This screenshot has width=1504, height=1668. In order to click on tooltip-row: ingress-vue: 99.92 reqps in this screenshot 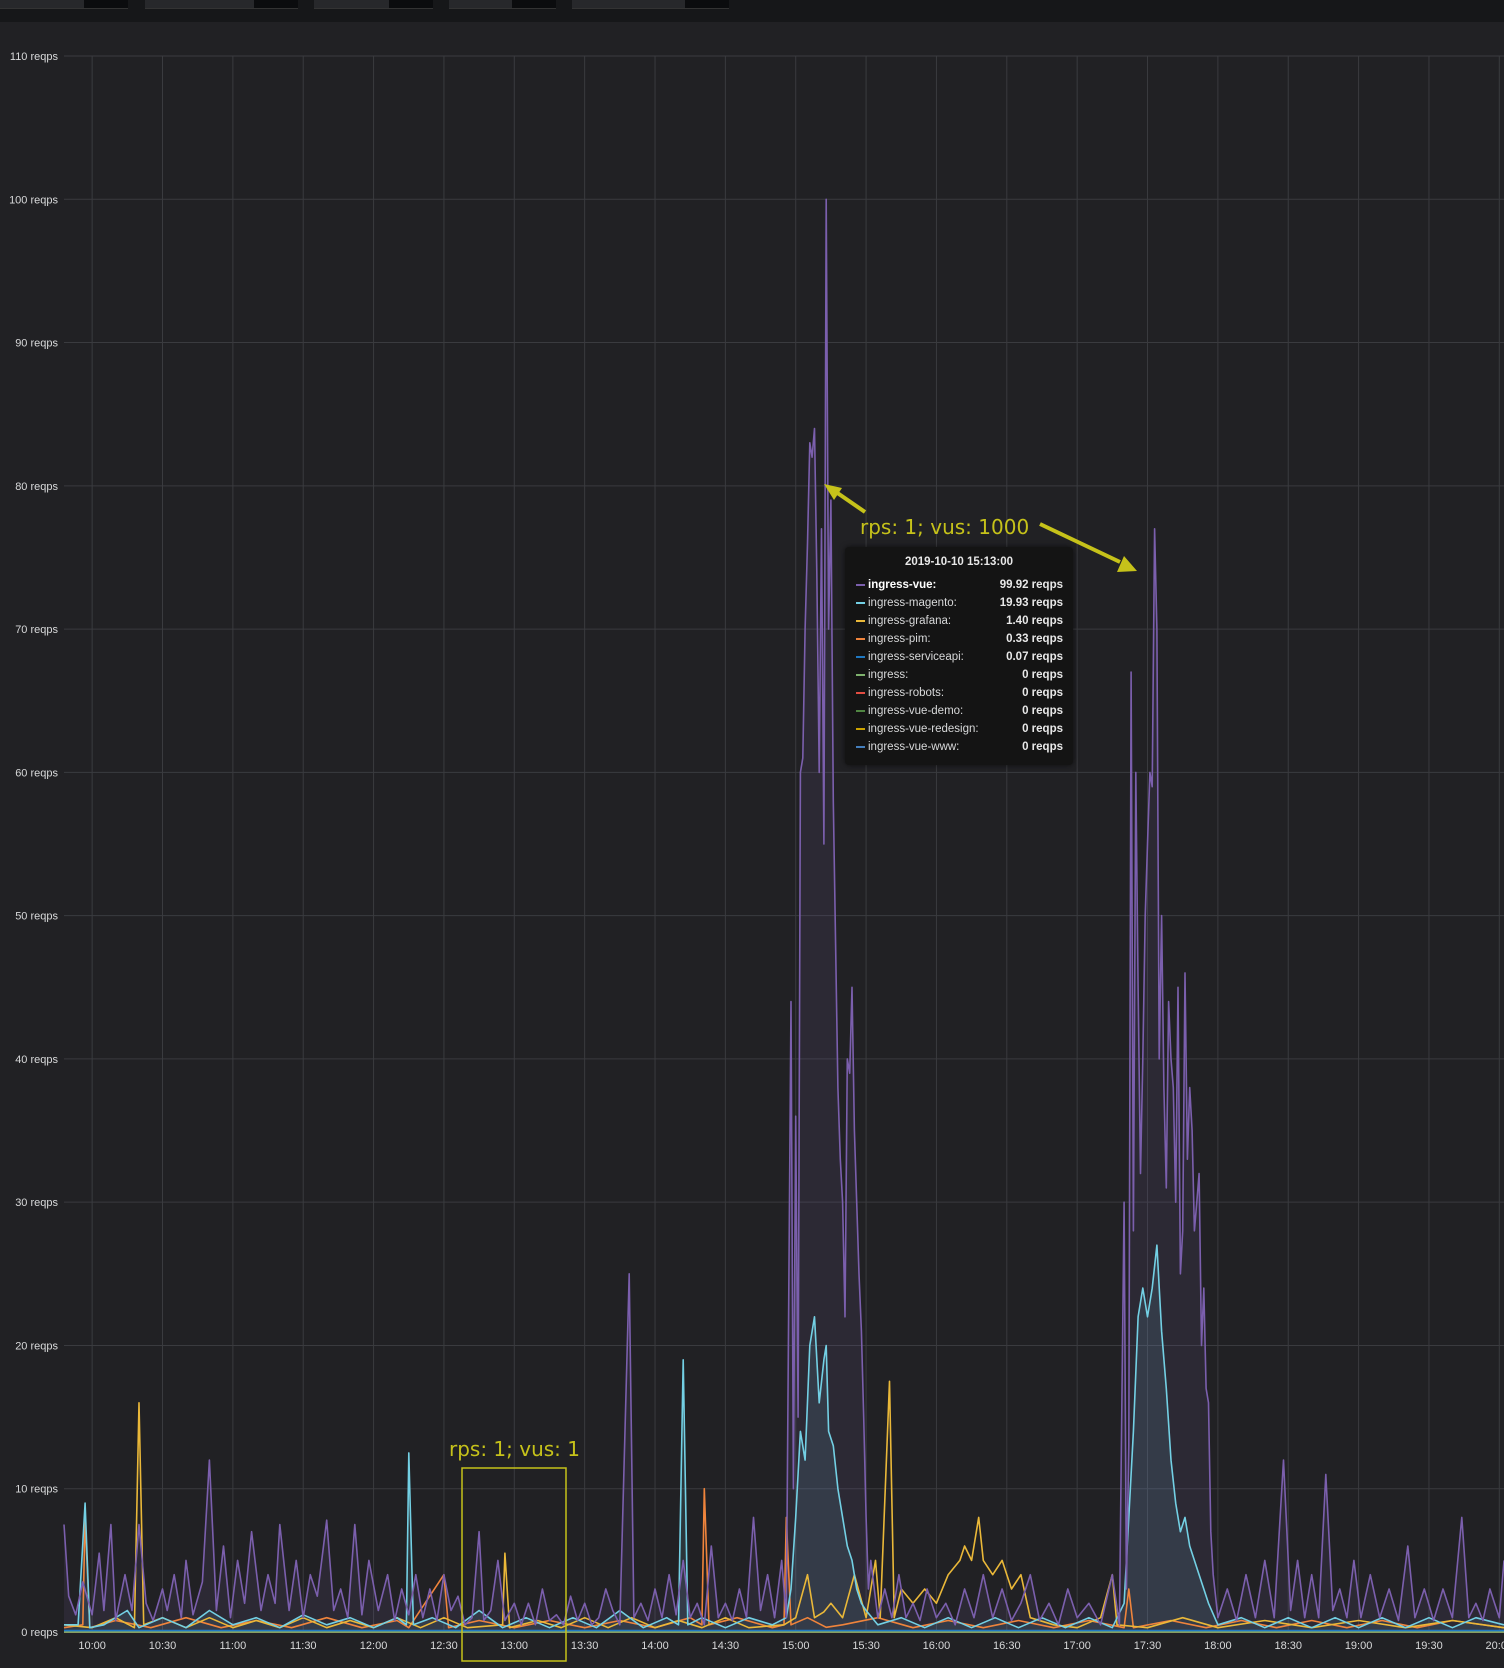, I will do `click(959, 585)`.